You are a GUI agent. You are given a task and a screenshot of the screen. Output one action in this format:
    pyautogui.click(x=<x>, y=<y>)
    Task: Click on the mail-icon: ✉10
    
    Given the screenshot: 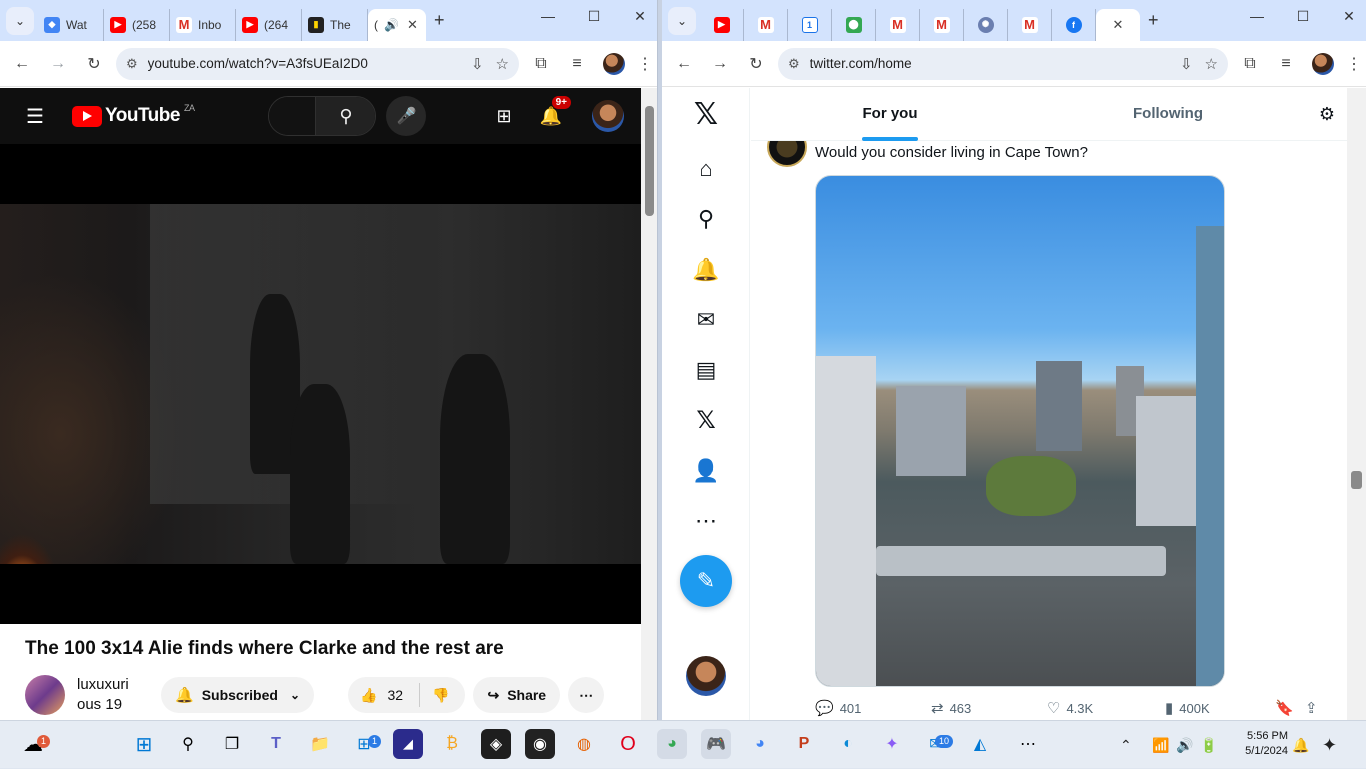 What is the action you would take?
    pyautogui.click(x=937, y=744)
    